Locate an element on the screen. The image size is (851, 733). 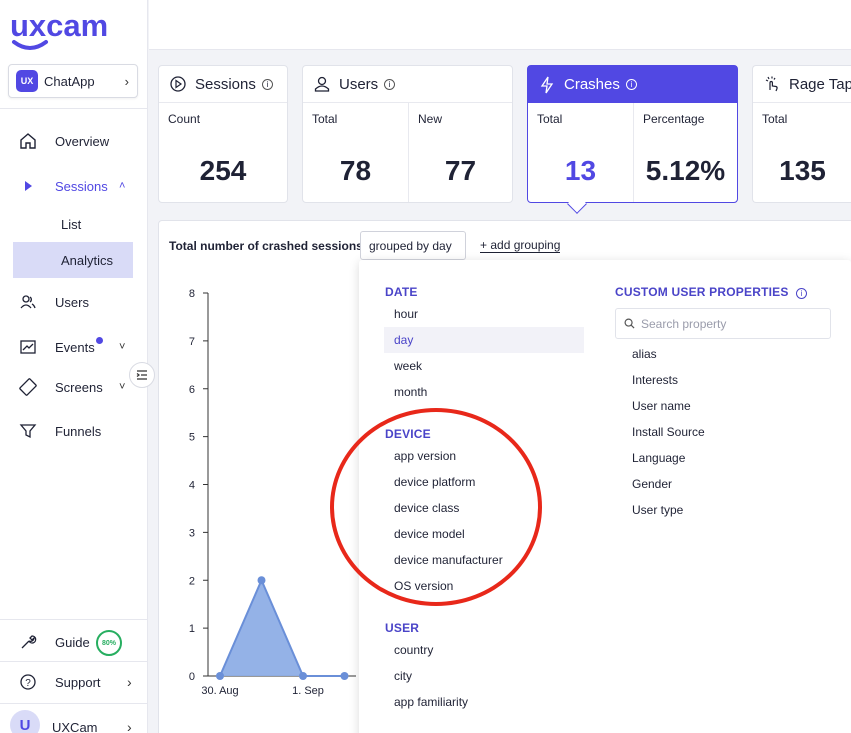
add-grouping-link: + add grouping is located at coordinates (520, 245).